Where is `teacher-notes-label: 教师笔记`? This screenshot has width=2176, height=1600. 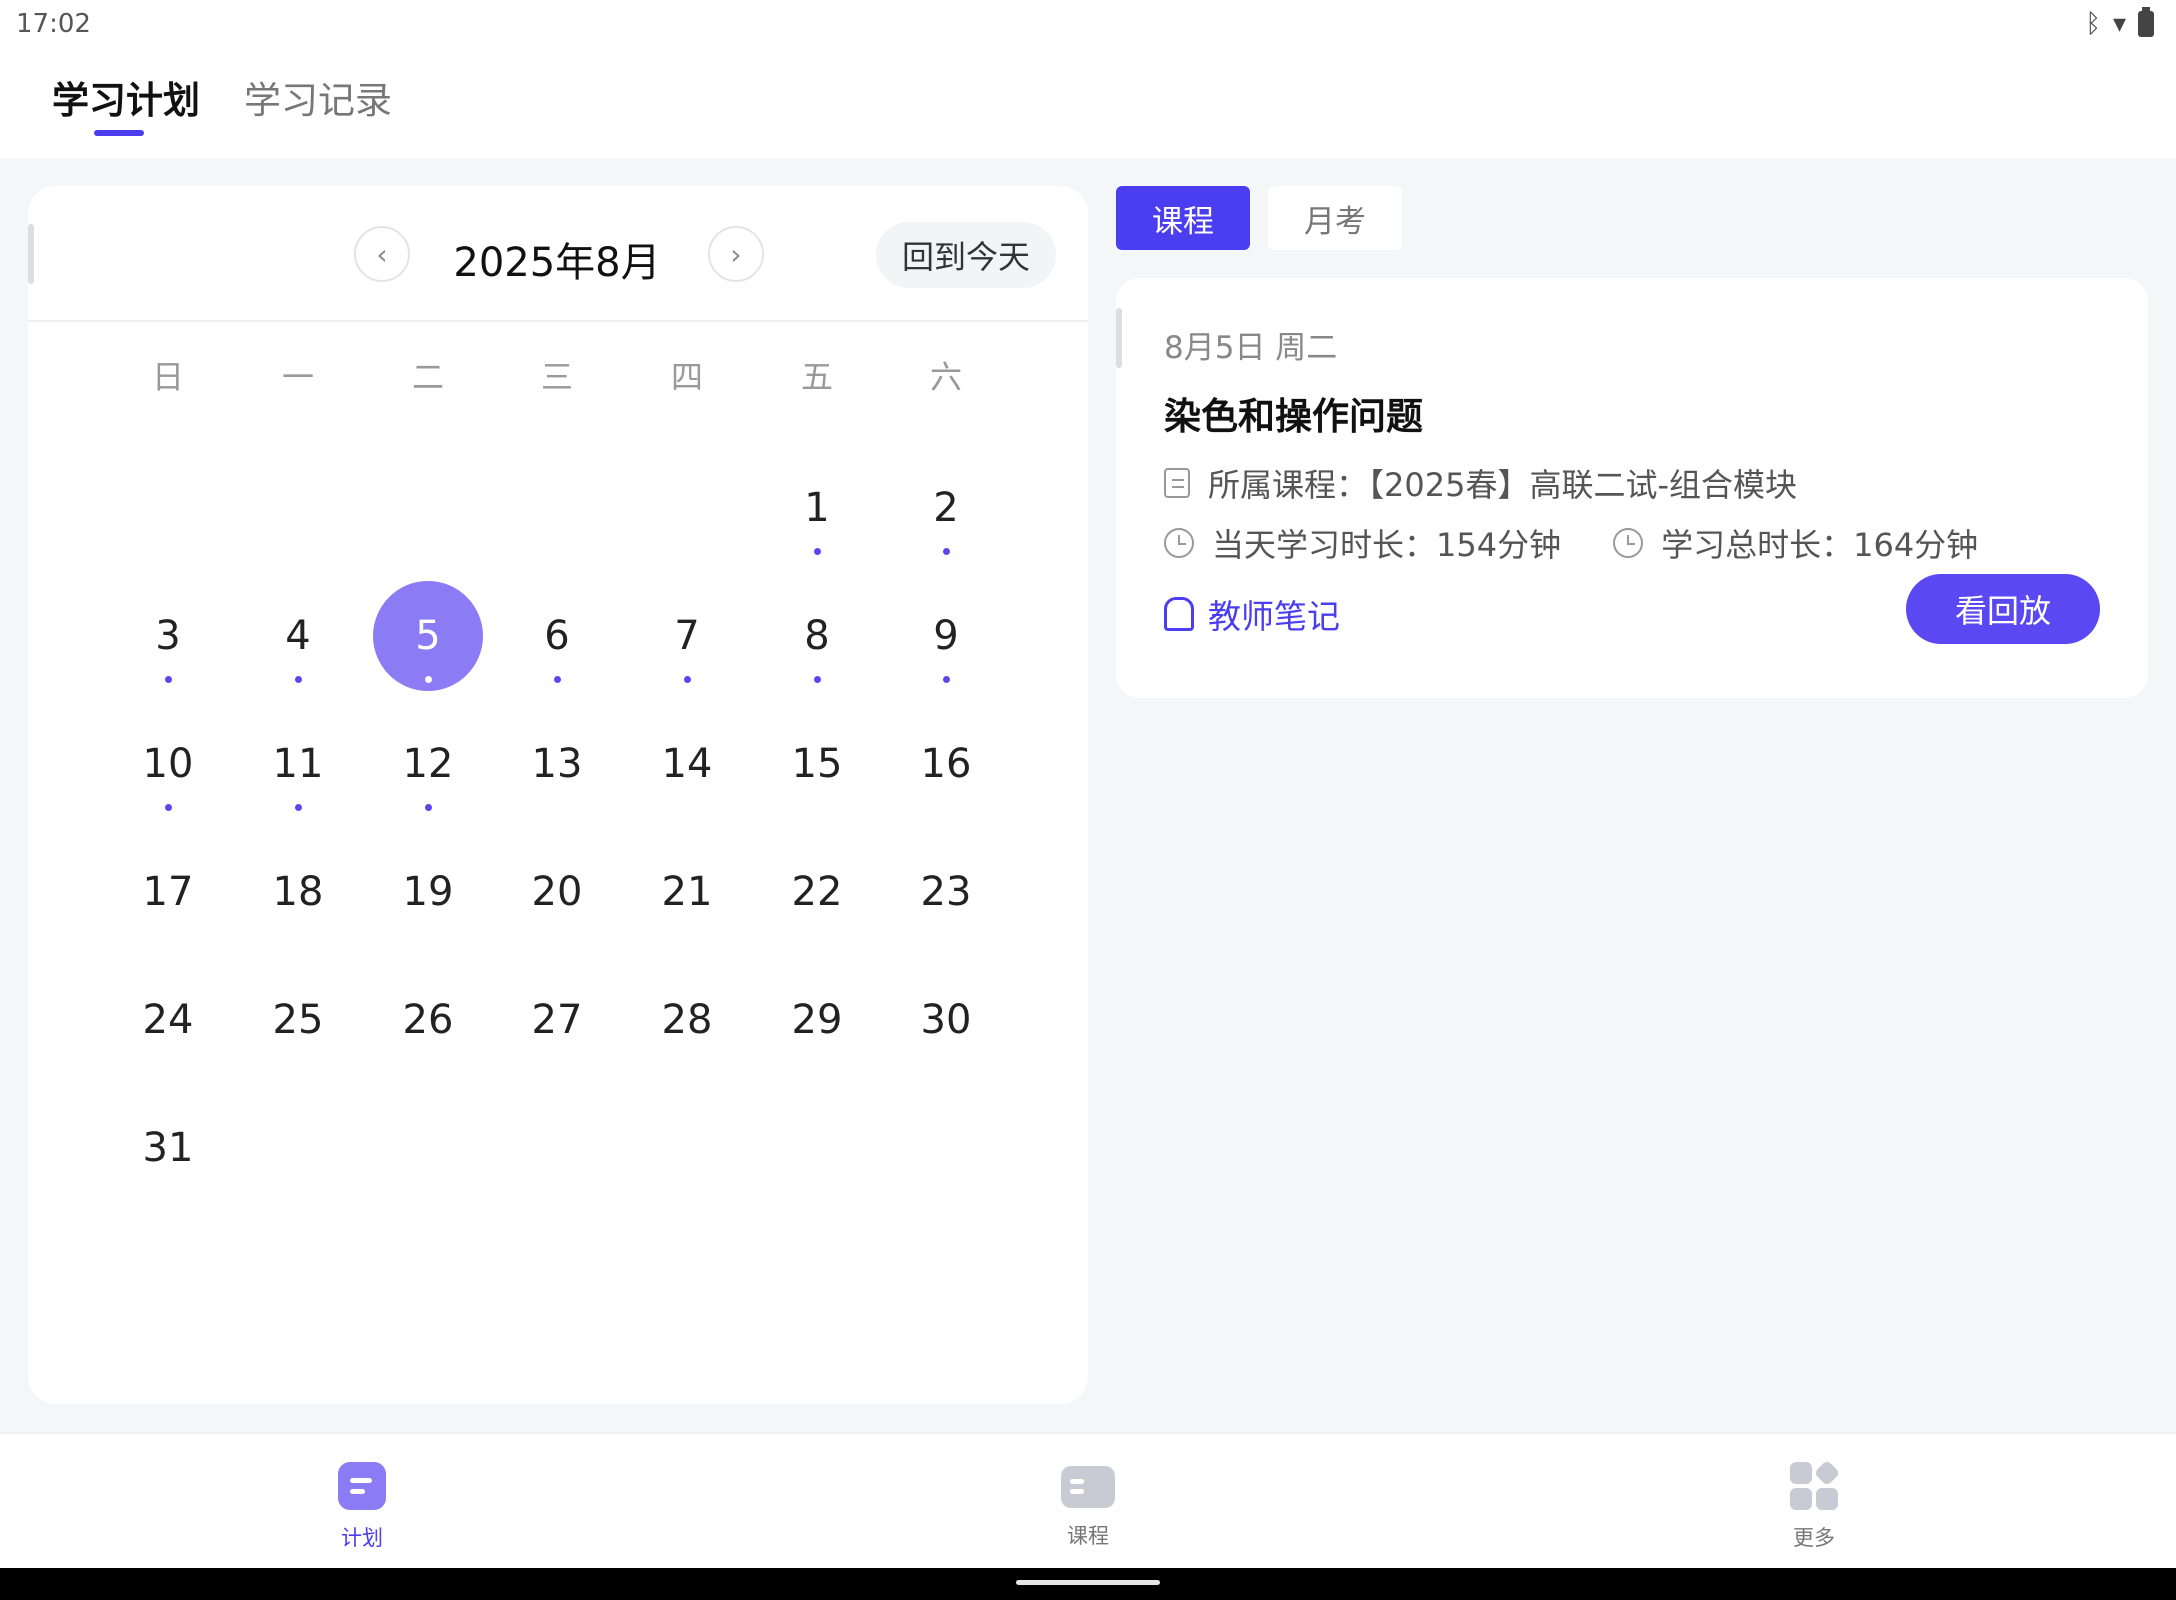 teacher-notes-label: 教师笔记 is located at coordinates (1274, 616).